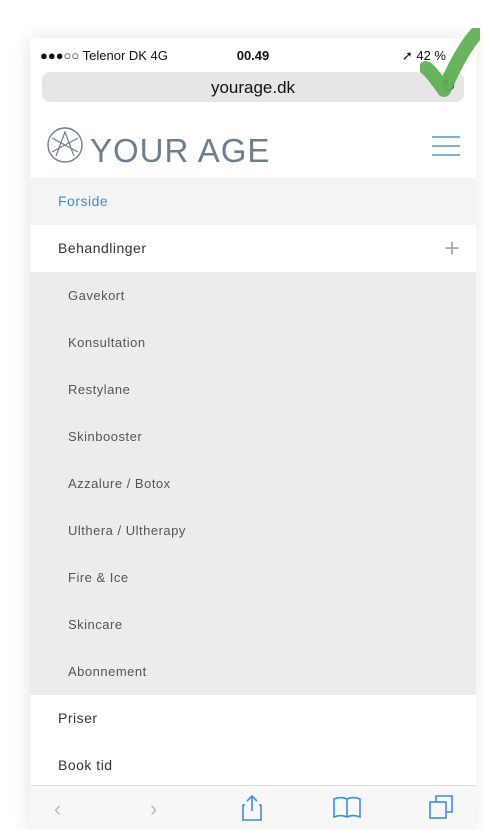 Image resolution: width=484 pixels, height=830 pixels. I want to click on submenu-item: Gavekort, so click(253, 295).